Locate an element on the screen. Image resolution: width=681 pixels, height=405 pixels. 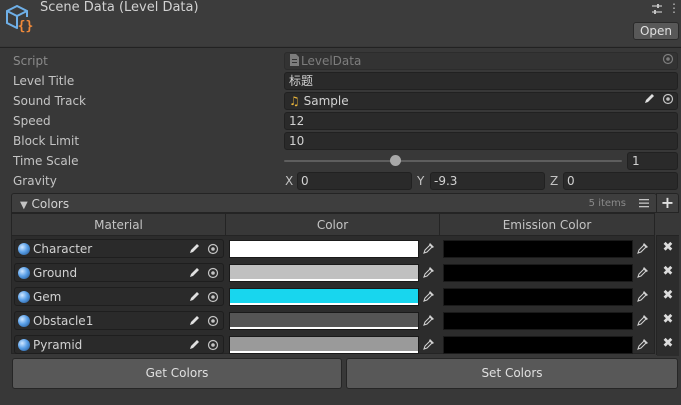
colors-count: 5 items is located at coordinates (607, 203).